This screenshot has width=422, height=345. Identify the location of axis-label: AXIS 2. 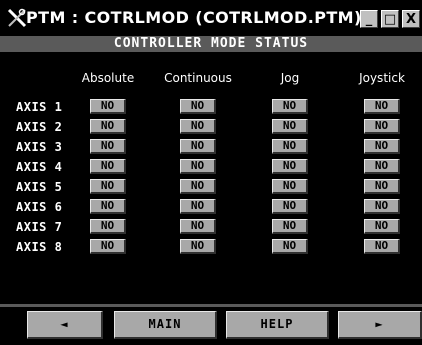
(39, 127).